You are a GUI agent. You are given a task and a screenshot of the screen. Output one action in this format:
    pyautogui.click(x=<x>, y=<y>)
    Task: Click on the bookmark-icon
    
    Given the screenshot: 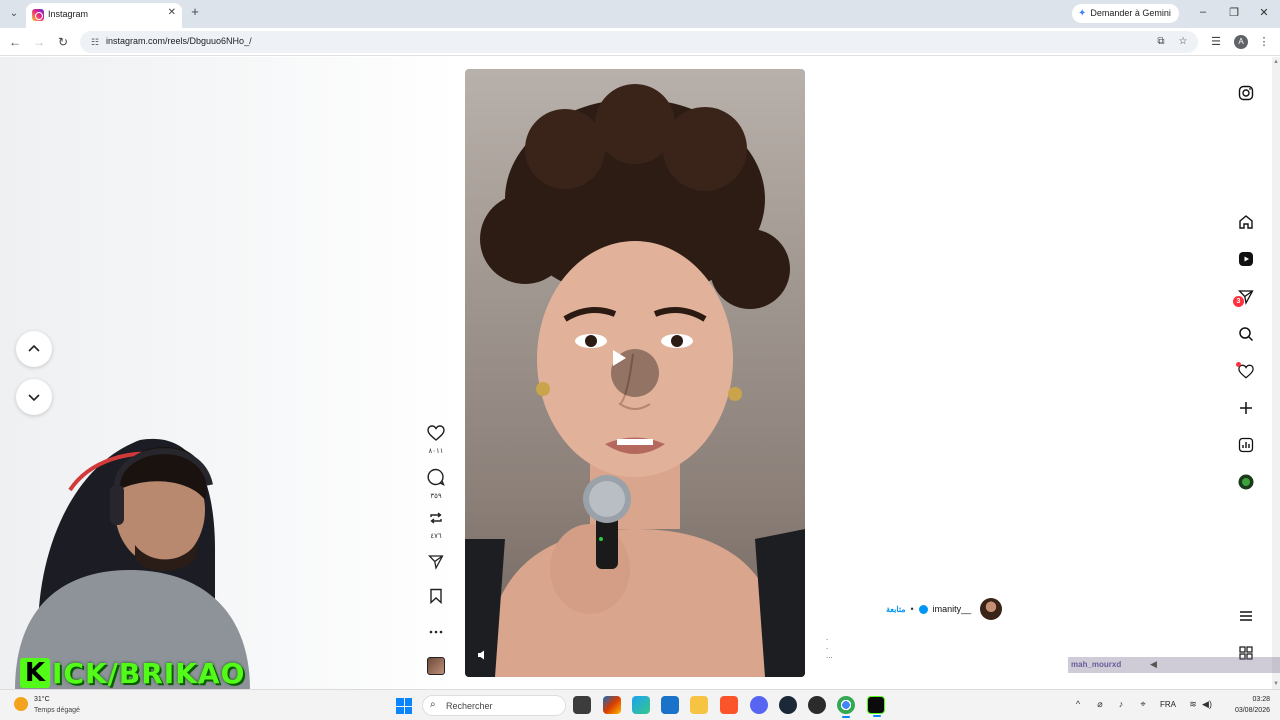 What is the action you would take?
    pyautogui.click(x=436, y=596)
    